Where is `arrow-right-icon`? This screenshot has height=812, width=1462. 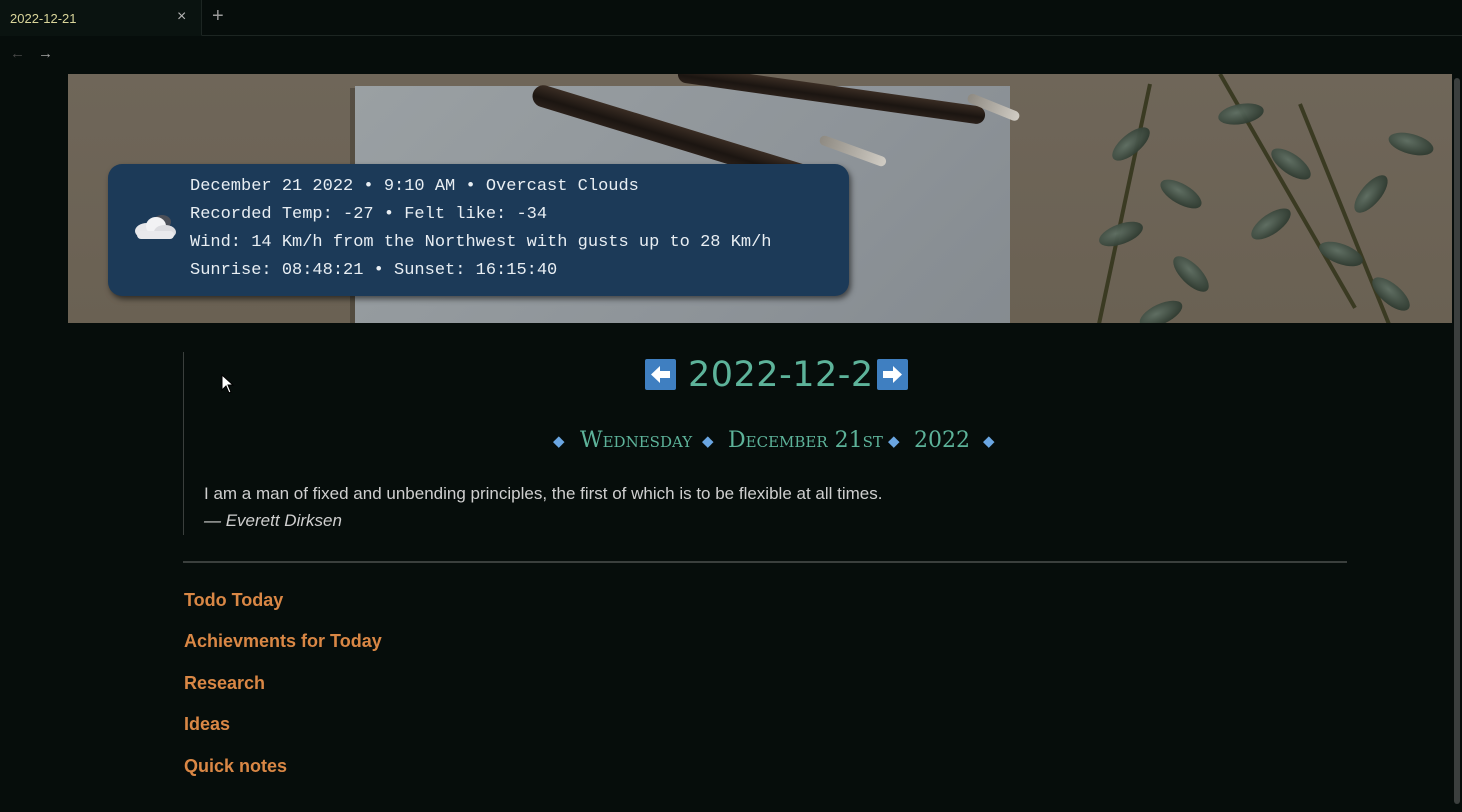 arrow-right-icon is located at coordinates (892, 374).